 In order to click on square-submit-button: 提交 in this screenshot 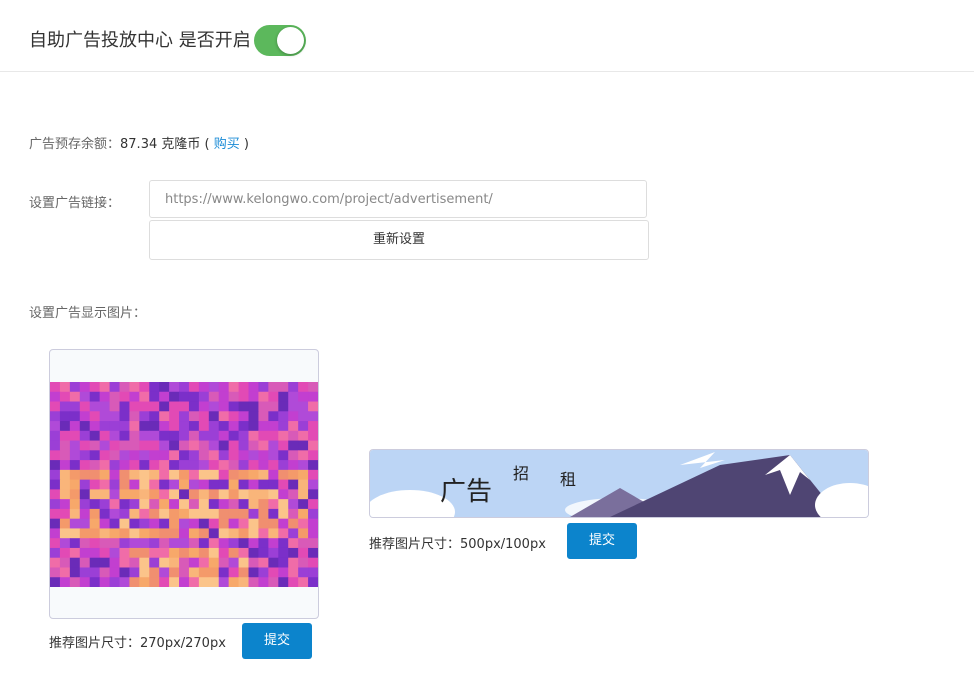, I will do `click(277, 641)`.